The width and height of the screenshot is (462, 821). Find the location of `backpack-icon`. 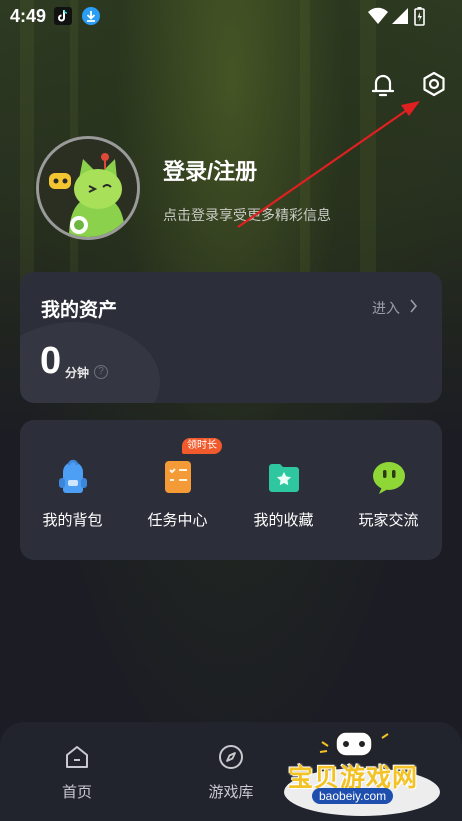

backpack-icon is located at coordinates (73, 477).